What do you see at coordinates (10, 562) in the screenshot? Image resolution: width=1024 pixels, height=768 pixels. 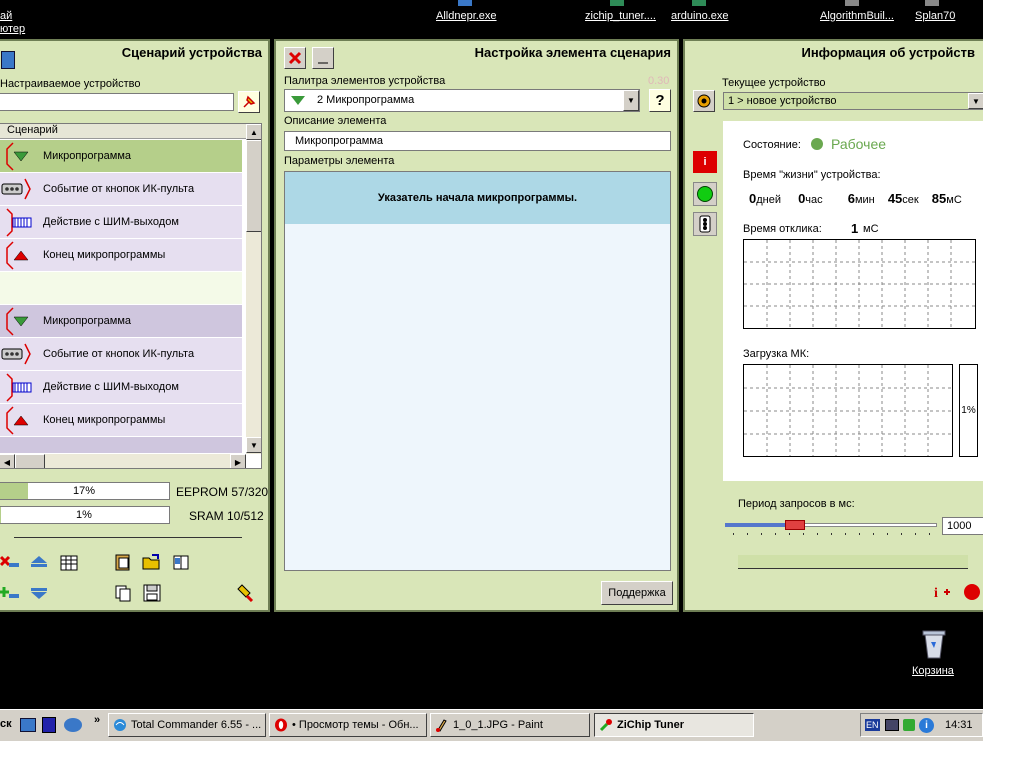 I see `delete-element-button` at bounding box center [10, 562].